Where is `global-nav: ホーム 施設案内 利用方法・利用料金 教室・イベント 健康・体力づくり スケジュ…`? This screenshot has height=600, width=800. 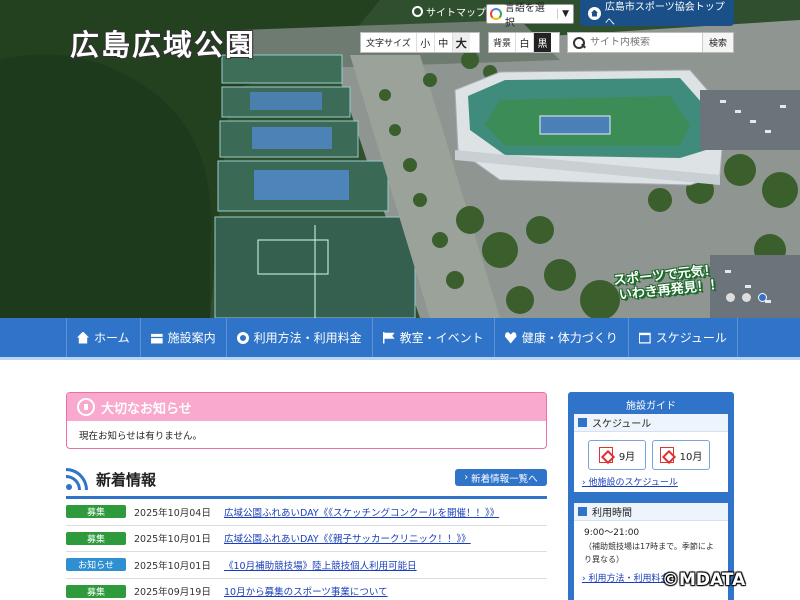 global-nav: ホーム 施設案内 利用方法・利用料金 教室・イベント 健康・体力づくり スケジュ… is located at coordinates (400, 339).